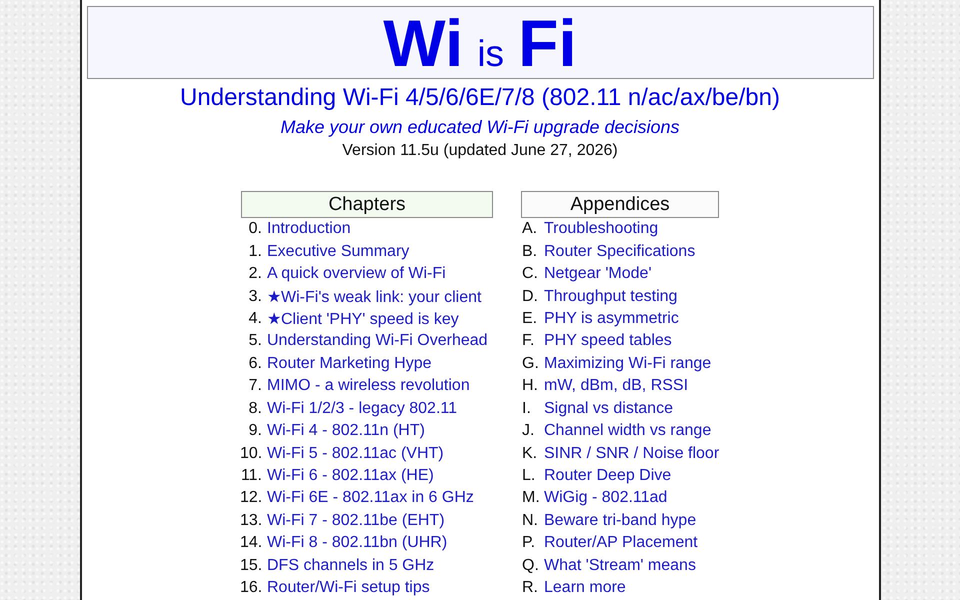 This screenshot has height=600, width=960. Describe the element at coordinates (350, 476) in the screenshot. I see `chapter-link: Wi-Fi 6 - 802.11ax (HE)` at that location.